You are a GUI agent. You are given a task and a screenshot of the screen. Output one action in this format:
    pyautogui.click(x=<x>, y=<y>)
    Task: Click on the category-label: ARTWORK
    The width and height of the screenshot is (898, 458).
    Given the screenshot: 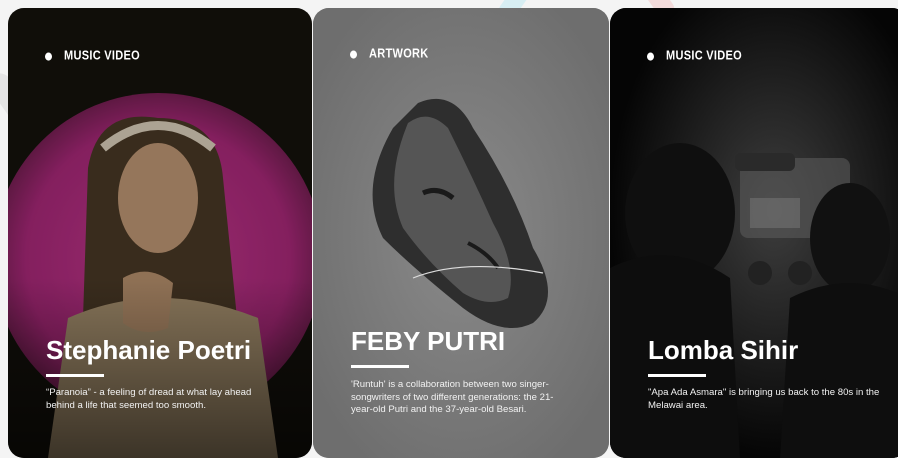 What is the action you would take?
    pyautogui.click(x=389, y=54)
    